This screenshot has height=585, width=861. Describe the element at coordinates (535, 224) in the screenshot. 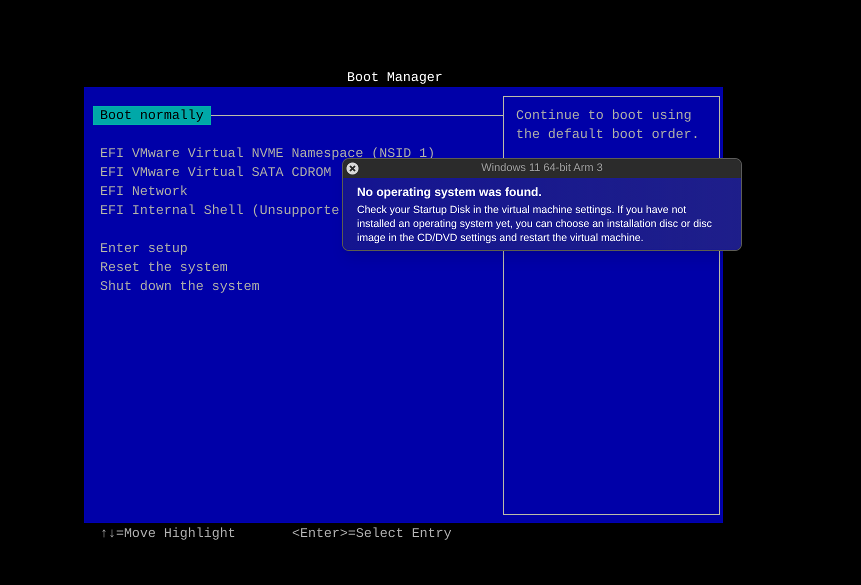

I see `alert-message: Check your Startup Disk in the virtual machine settings. If you have not installed an operating system yet, you can choose an installation disc or disc image in the CD/DVD settings and restart the virtual machine.` at that location.